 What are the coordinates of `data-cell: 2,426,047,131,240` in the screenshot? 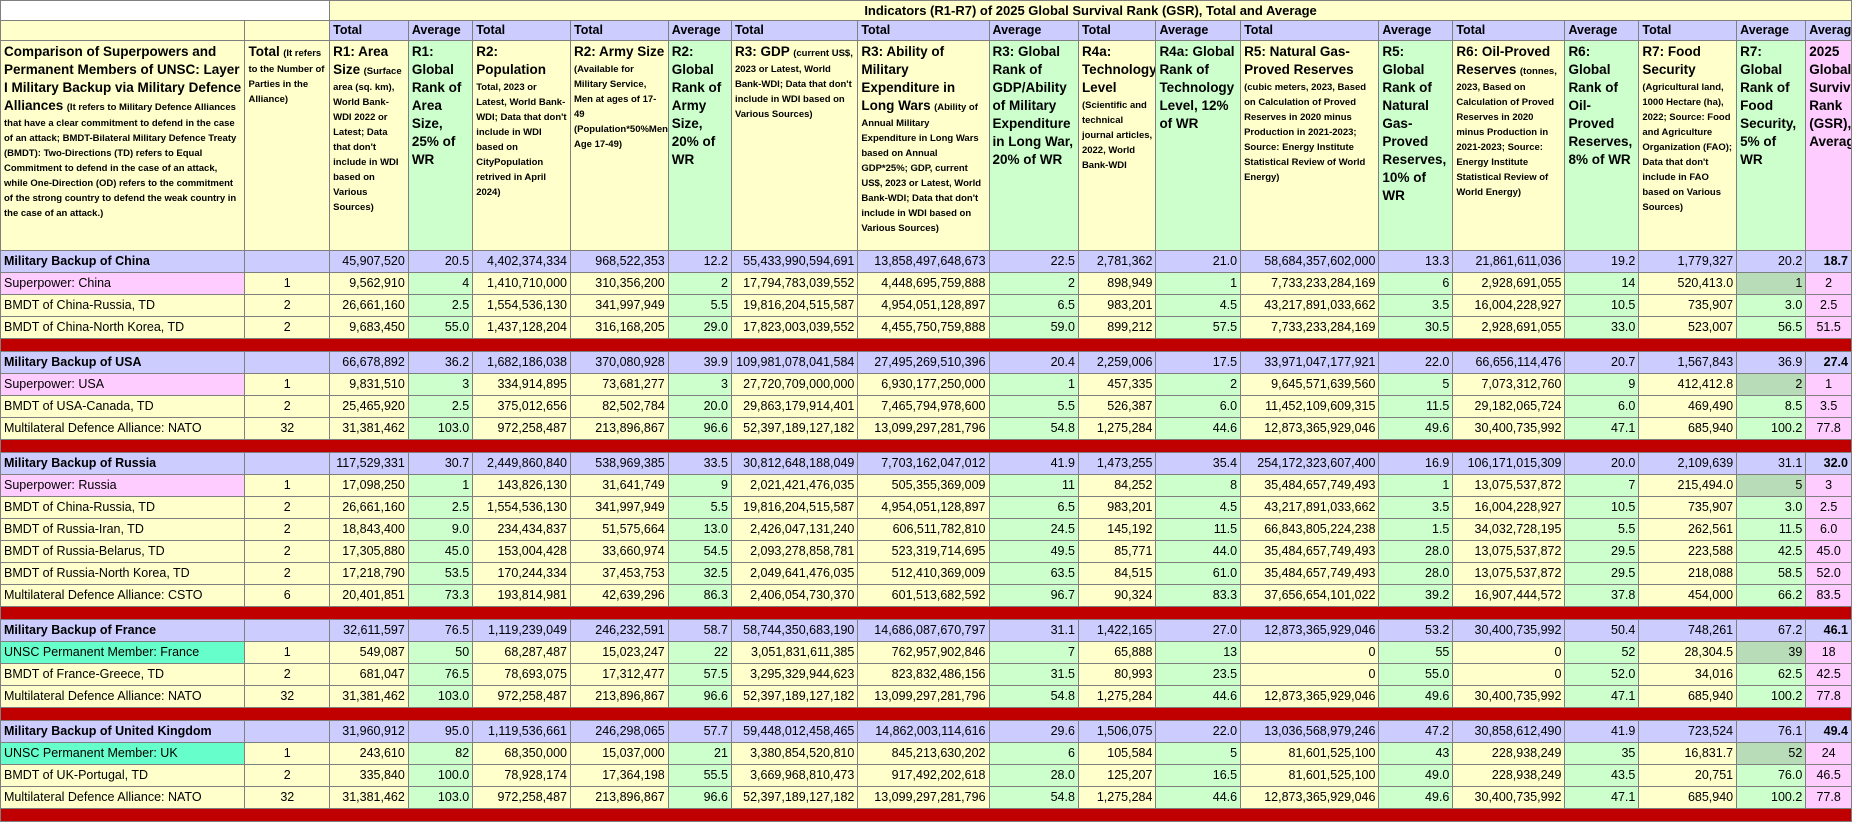 It's located at (794, 529).